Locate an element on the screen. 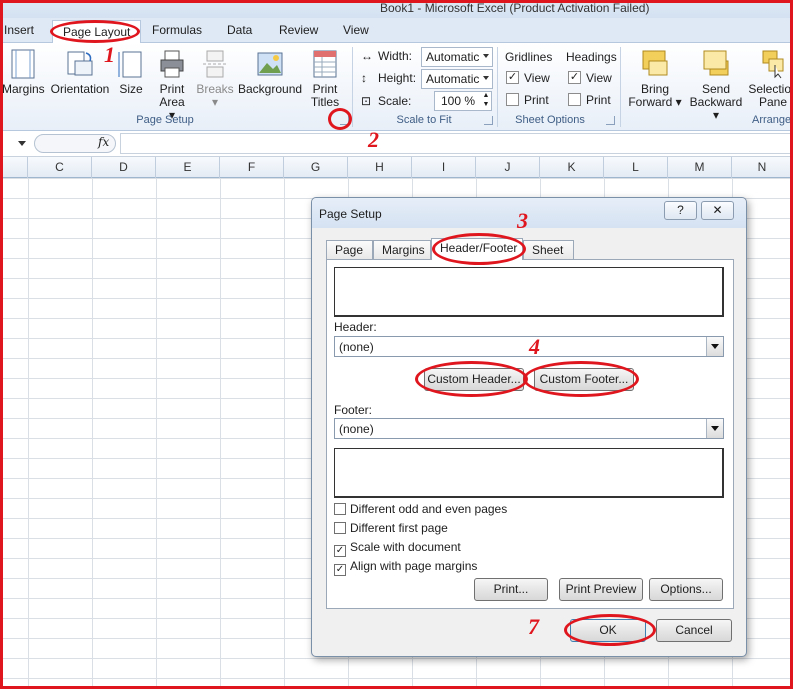  scale-to-fit-launcher is located at coordinates (488, 120).